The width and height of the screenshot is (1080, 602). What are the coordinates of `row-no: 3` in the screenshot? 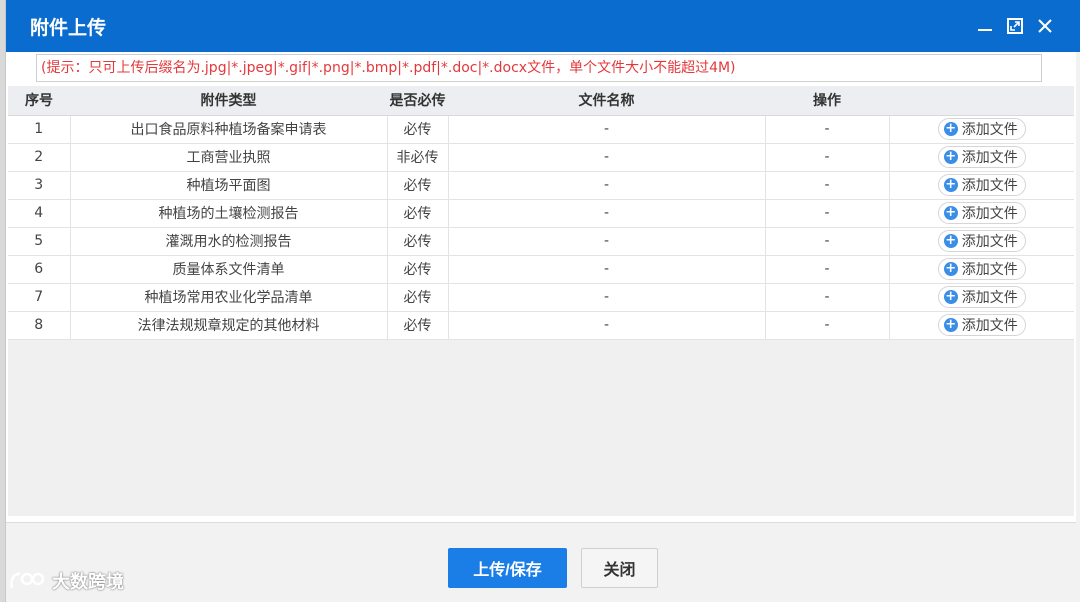 It's located at (39, 185).